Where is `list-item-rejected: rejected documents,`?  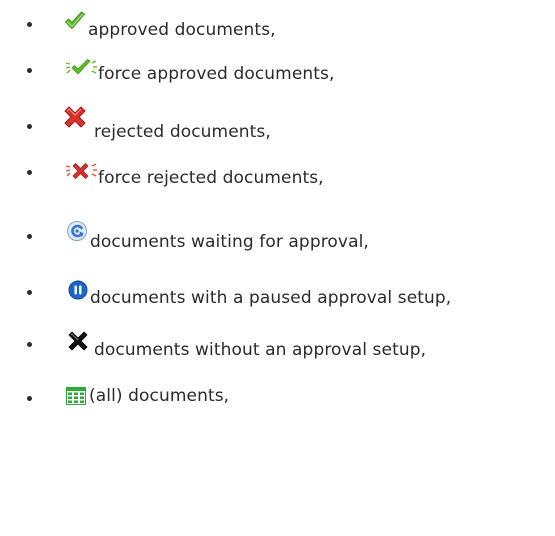
list-item-rejected: rejected documents, is located at coordinates (277, 121).